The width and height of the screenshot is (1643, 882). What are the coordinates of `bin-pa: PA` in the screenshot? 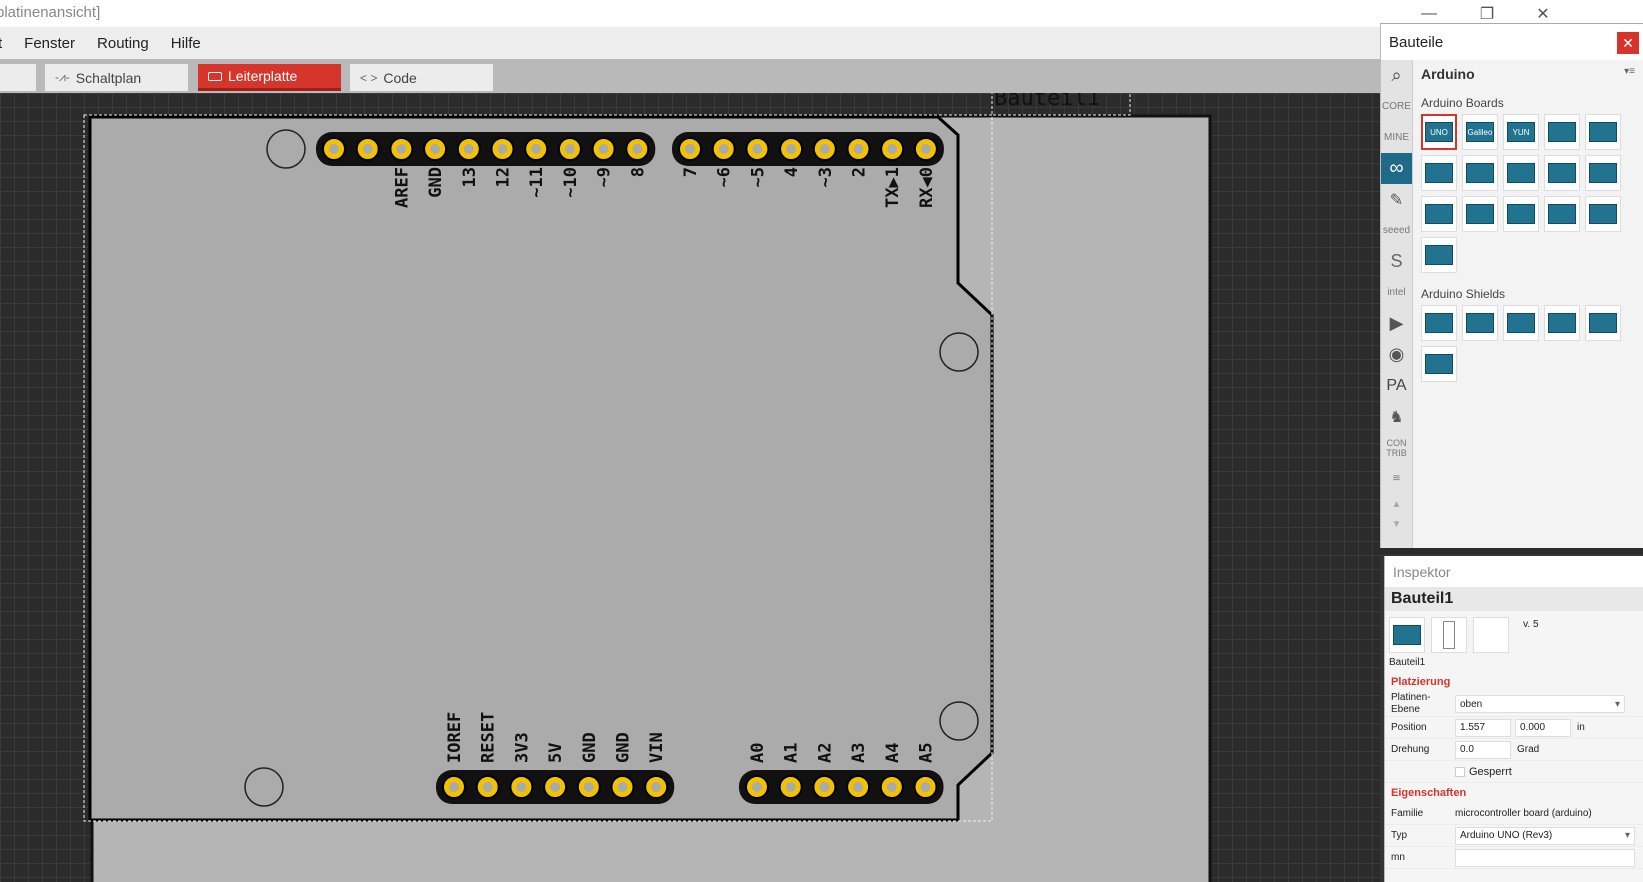 It's located at (1396, 385).